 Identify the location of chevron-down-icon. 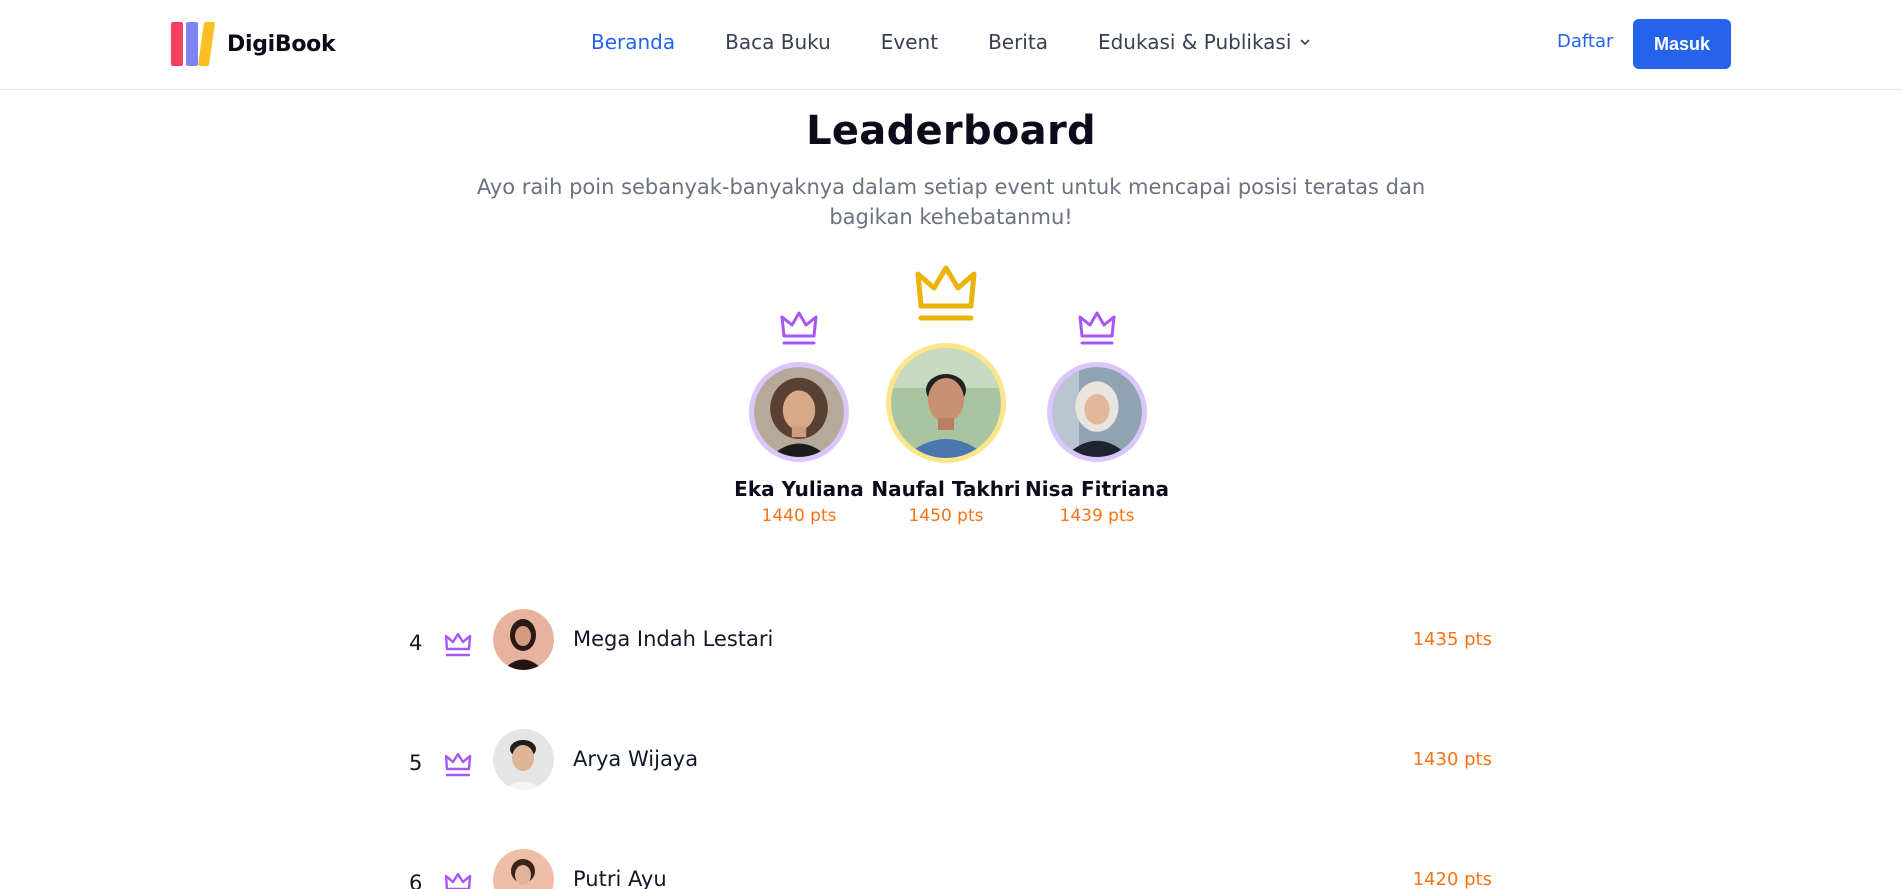
(1305, 42).